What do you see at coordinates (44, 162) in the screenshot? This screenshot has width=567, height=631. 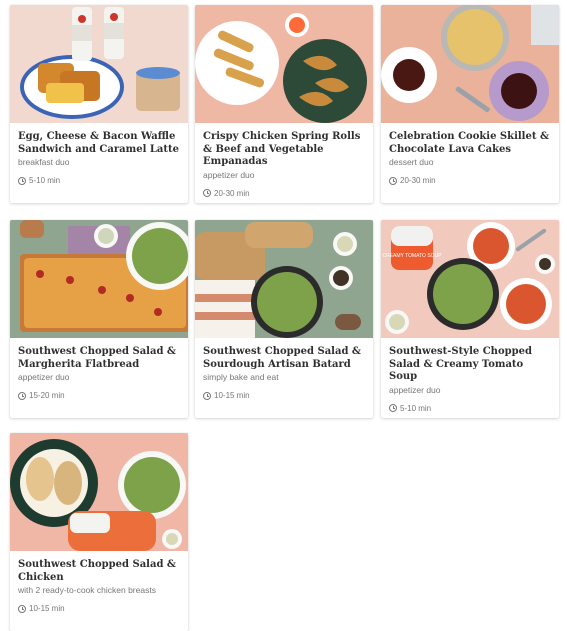 I see `recipe-subtitle: breakfast duo` at bounding box center [44, 162].